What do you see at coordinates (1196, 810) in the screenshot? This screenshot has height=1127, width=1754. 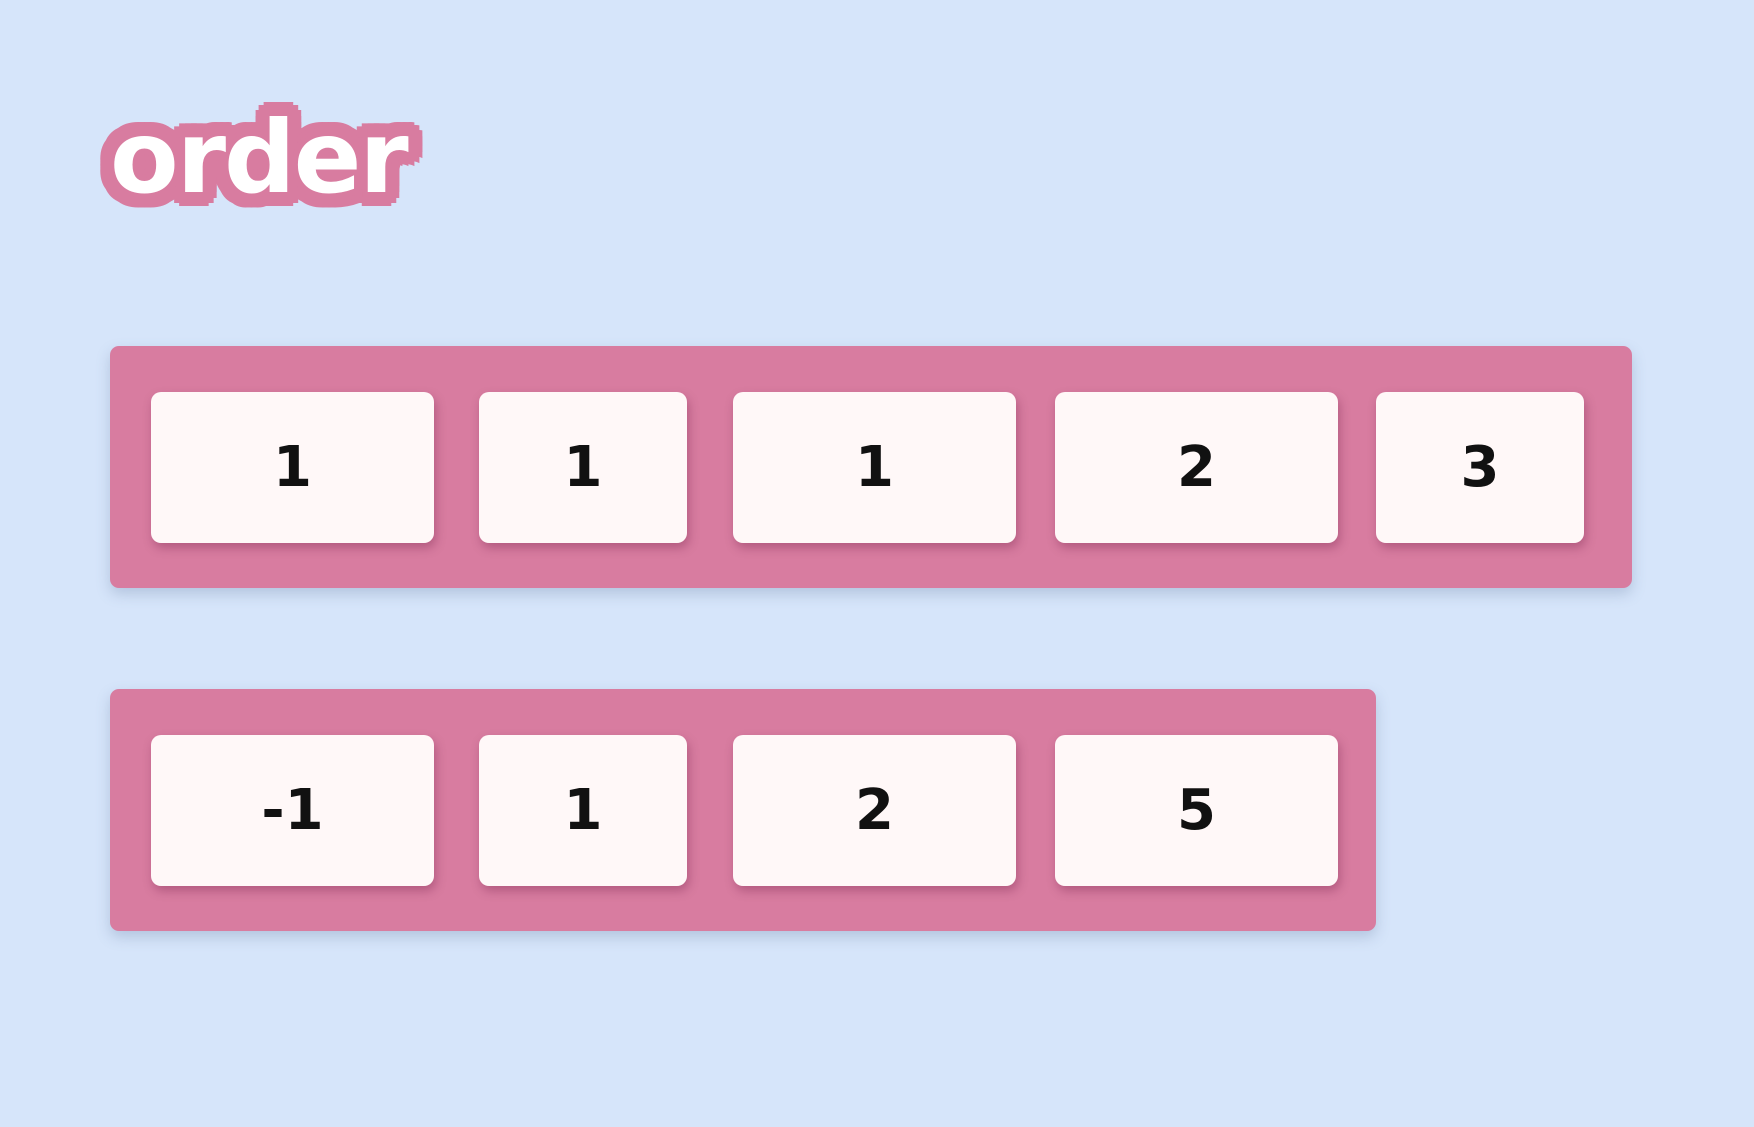 I see `flex-item: 5` at bounding box center [1196, 810].